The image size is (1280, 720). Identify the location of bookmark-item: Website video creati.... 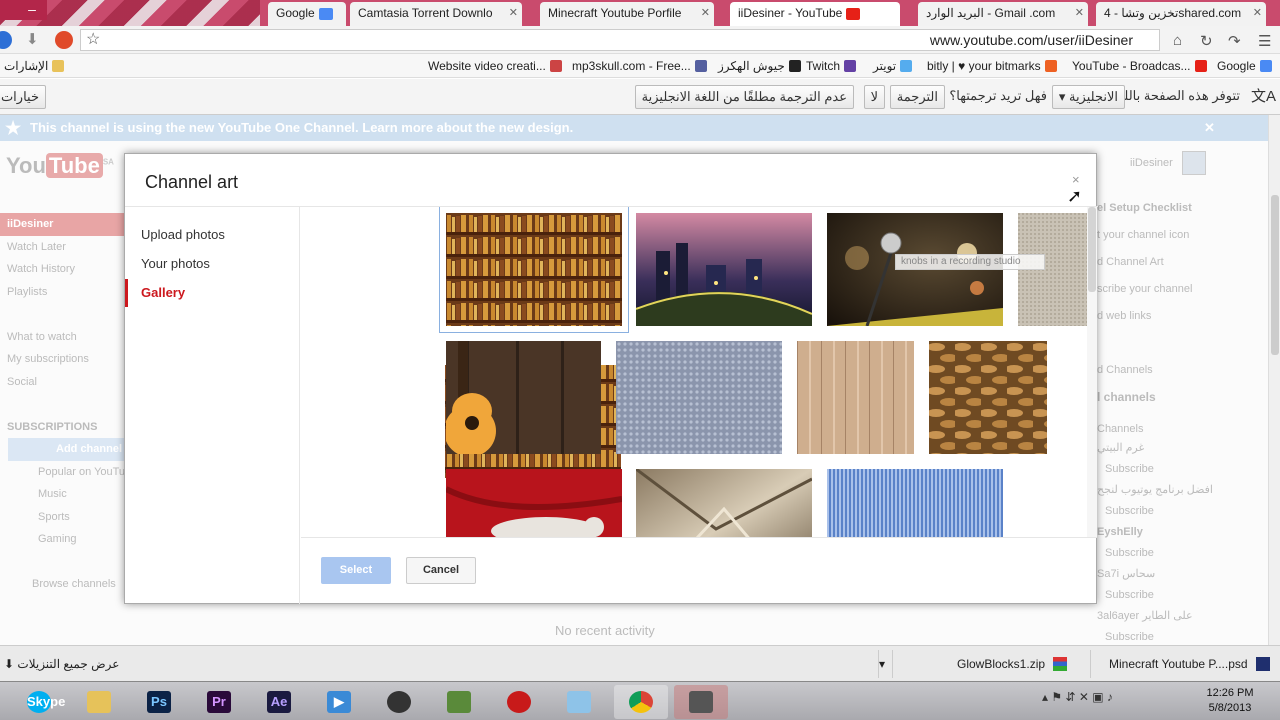
(495, 66).